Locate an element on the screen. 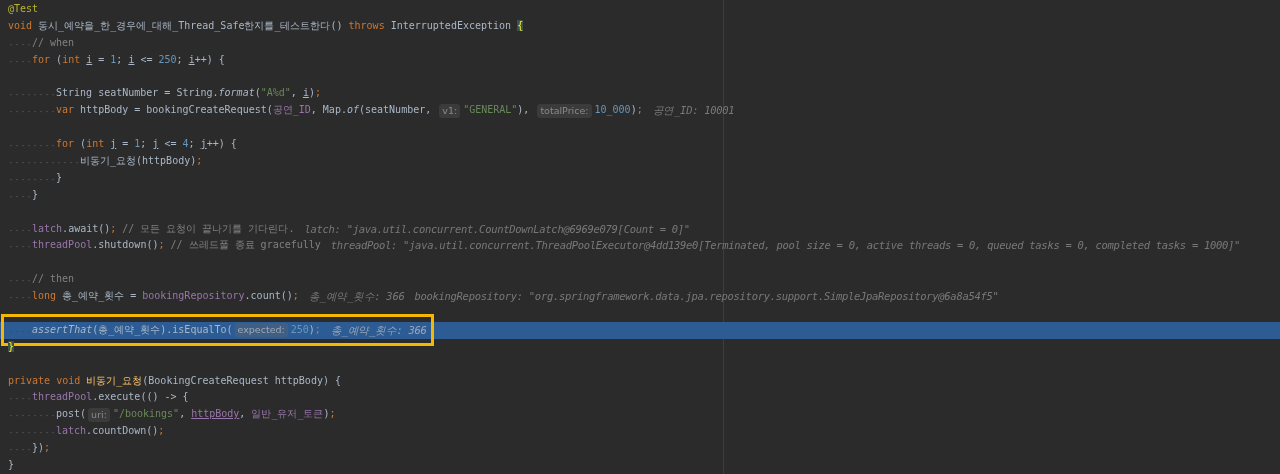 The width and height of the screenshot is (1280, 474). debug-value: bookingRepository: "org.springframework.data.jpa.repository.support.SimpleJpaRepository@6a8a54f5" is located at coordinates (706, 297).